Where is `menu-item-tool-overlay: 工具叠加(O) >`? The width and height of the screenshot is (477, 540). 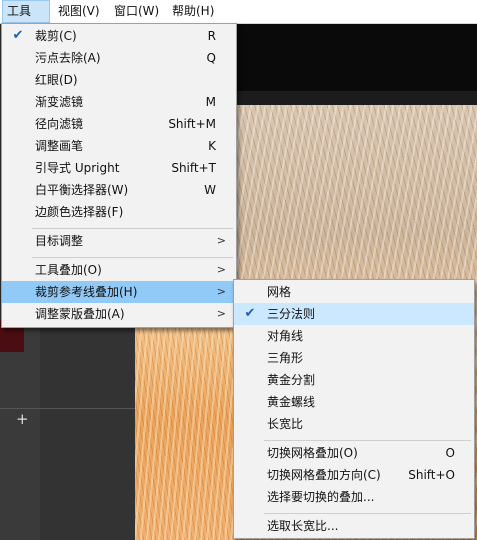
menu-item-tool-overlay: 工具叠加(O) > is located at coordinates (119, 270).